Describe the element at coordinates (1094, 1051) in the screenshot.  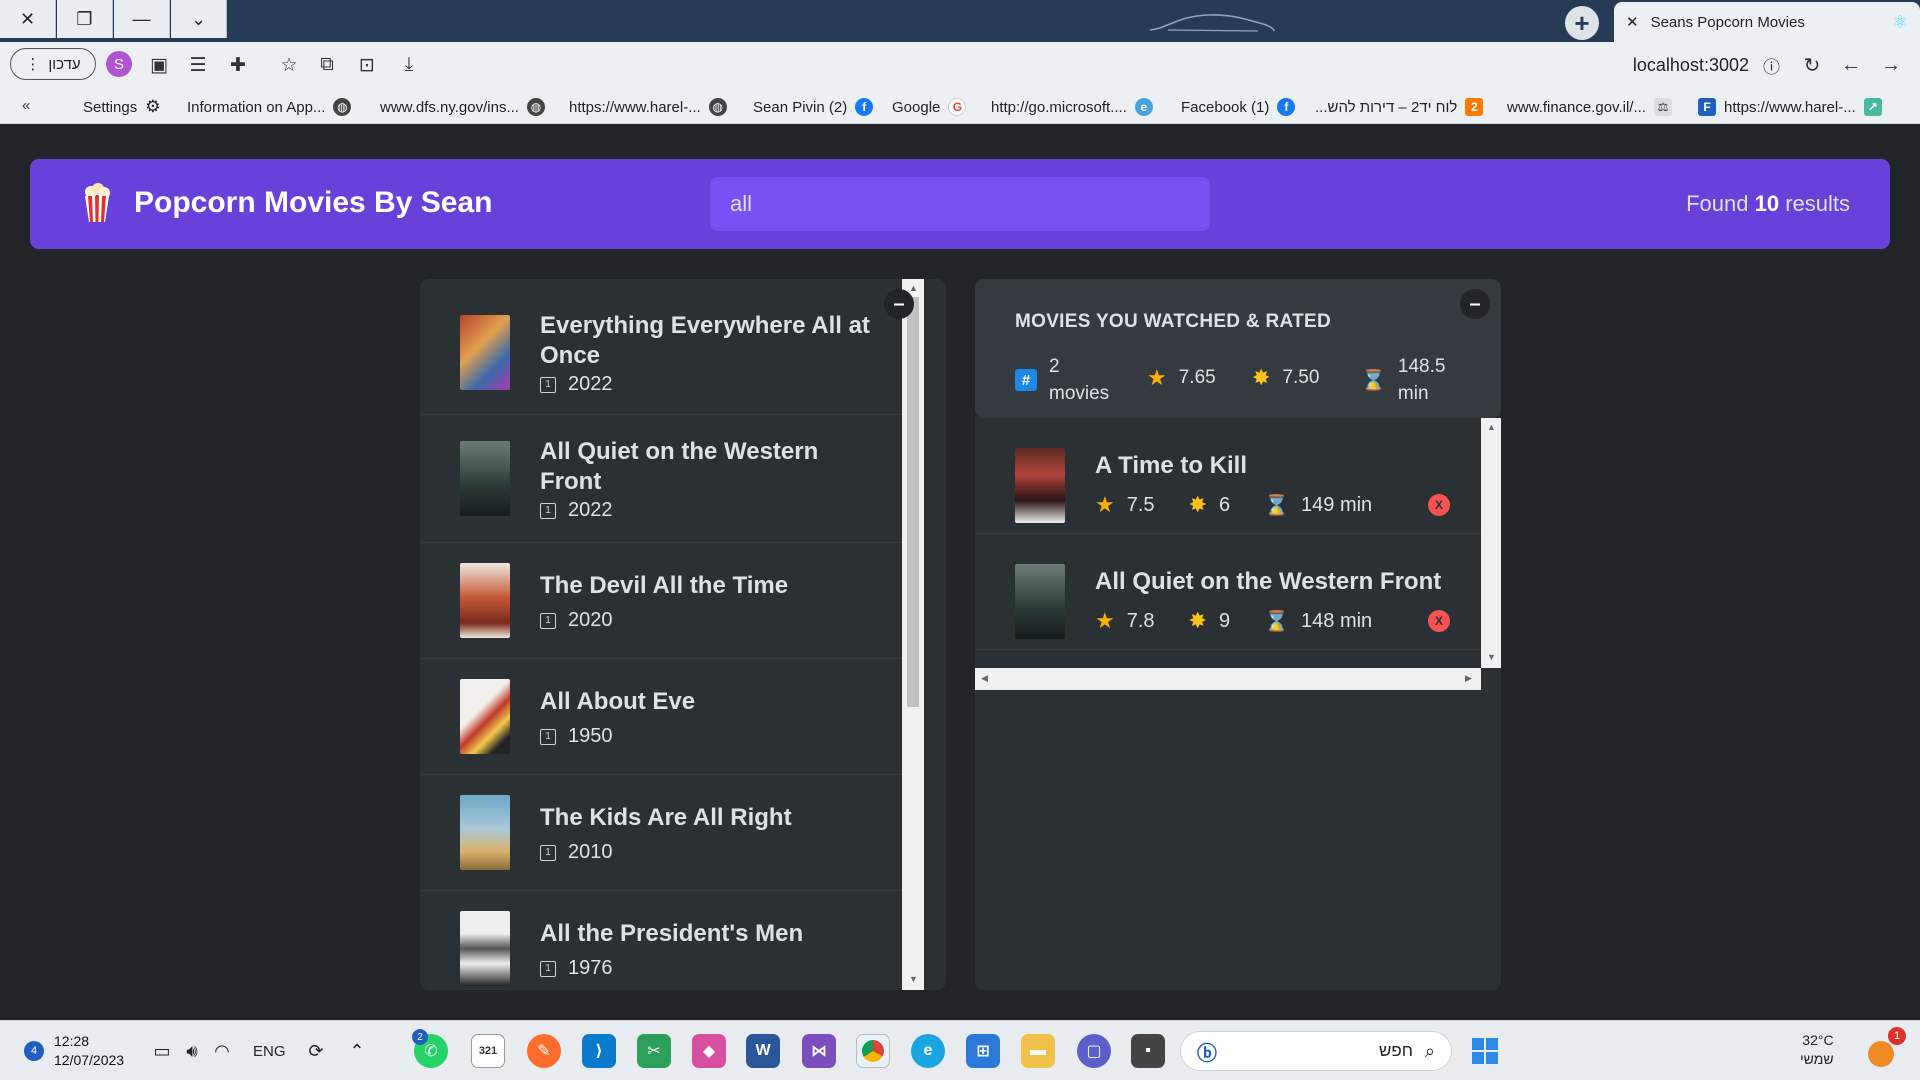
I see `teams-chat-icon: ▢` at that location.